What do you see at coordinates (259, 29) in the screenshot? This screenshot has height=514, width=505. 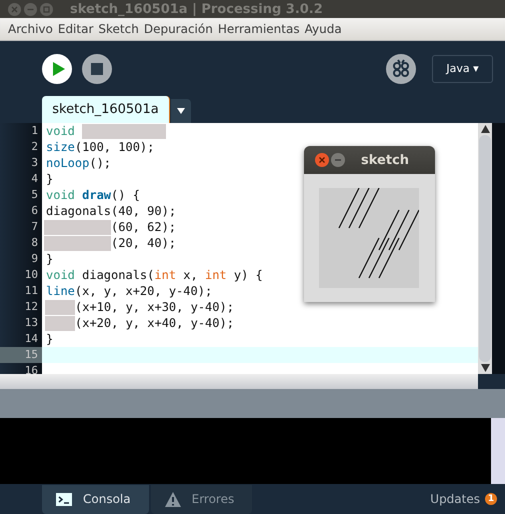 I see `menu-item: Herramientas` at bounding box center [259, 29].